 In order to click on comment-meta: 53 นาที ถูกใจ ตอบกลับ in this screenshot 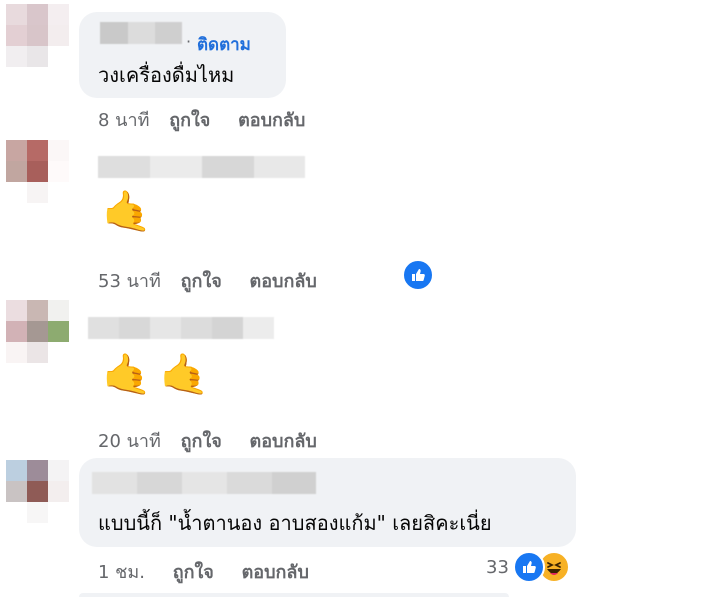, I will do `click(207, 280)`.